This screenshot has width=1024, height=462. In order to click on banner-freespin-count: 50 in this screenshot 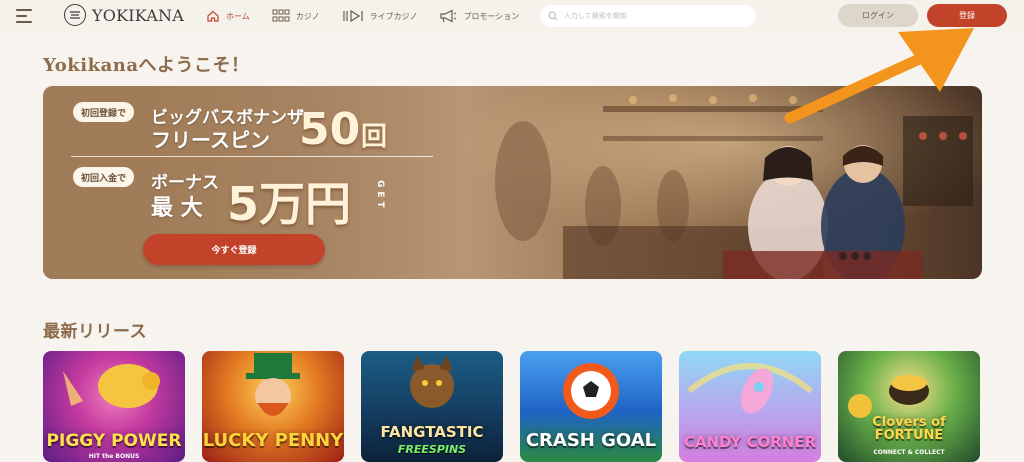, I will do `click(330, 129)`.